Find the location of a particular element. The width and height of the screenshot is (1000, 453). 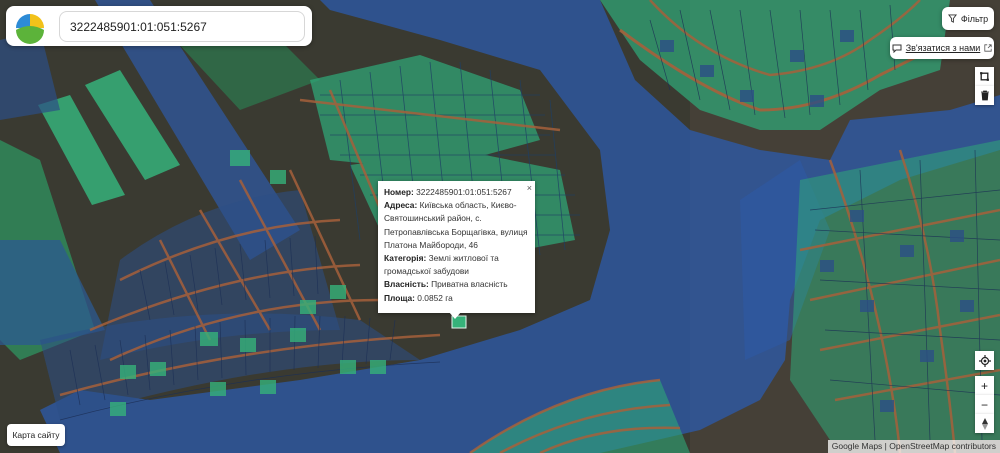

popup-area-row: Площа: 0.0852 га is located at coordinates (418, 297).